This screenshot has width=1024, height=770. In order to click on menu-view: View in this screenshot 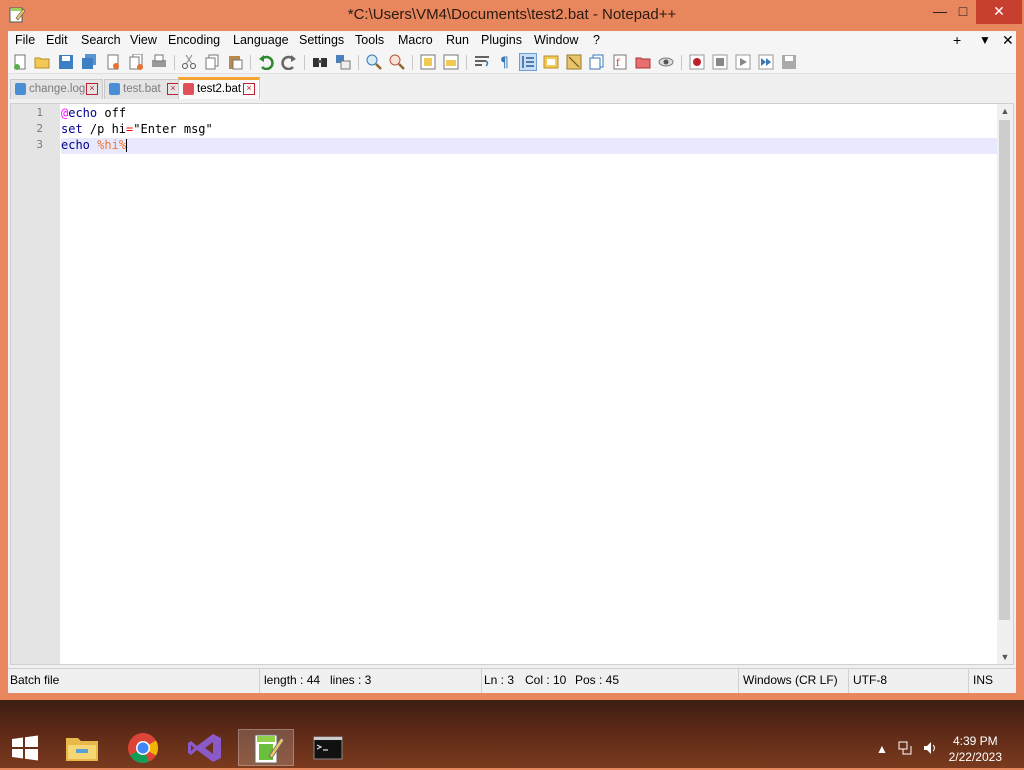, I will do `click(143, 40)`.